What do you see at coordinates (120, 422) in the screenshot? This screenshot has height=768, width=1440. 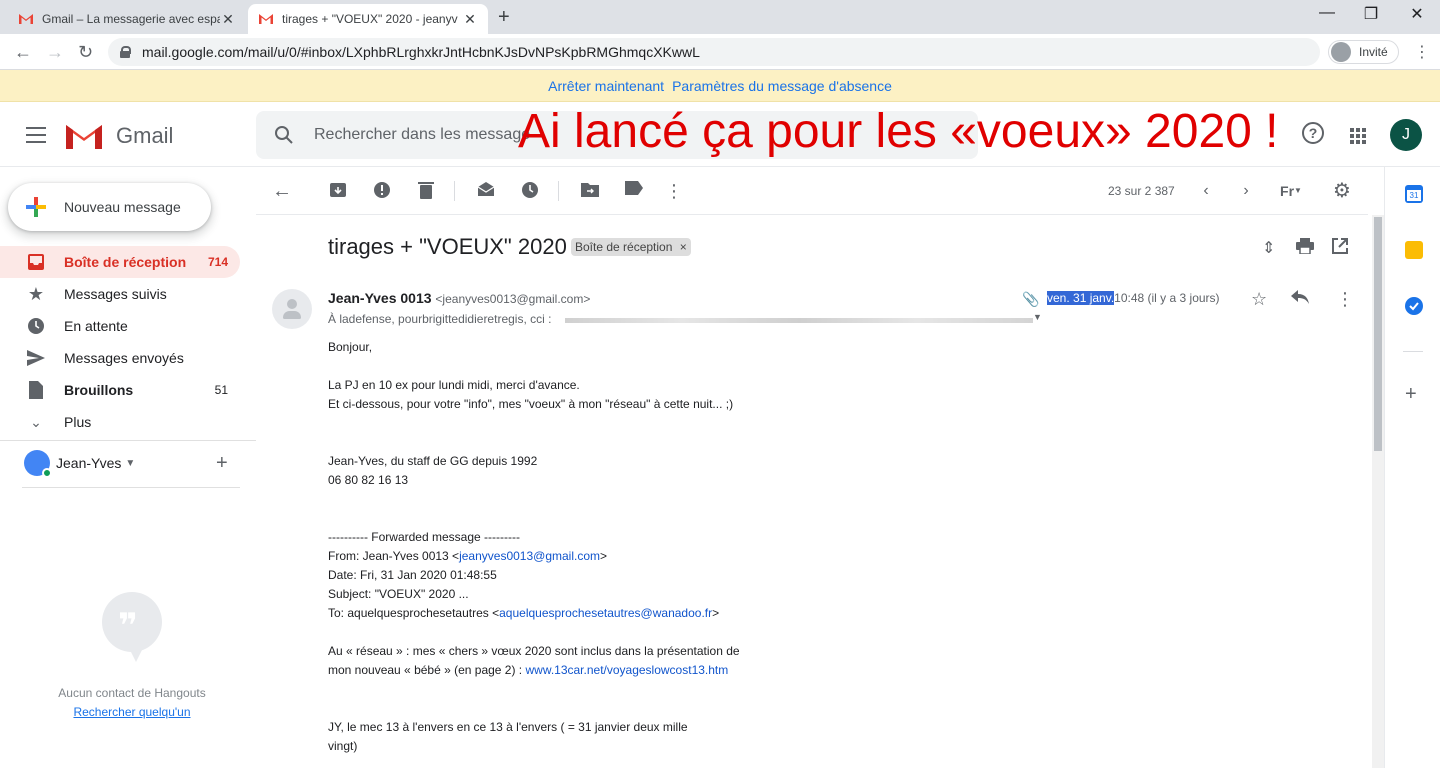 I see `sidebar-item-more: ⌄ Plus` at bounding box center [120, 422].